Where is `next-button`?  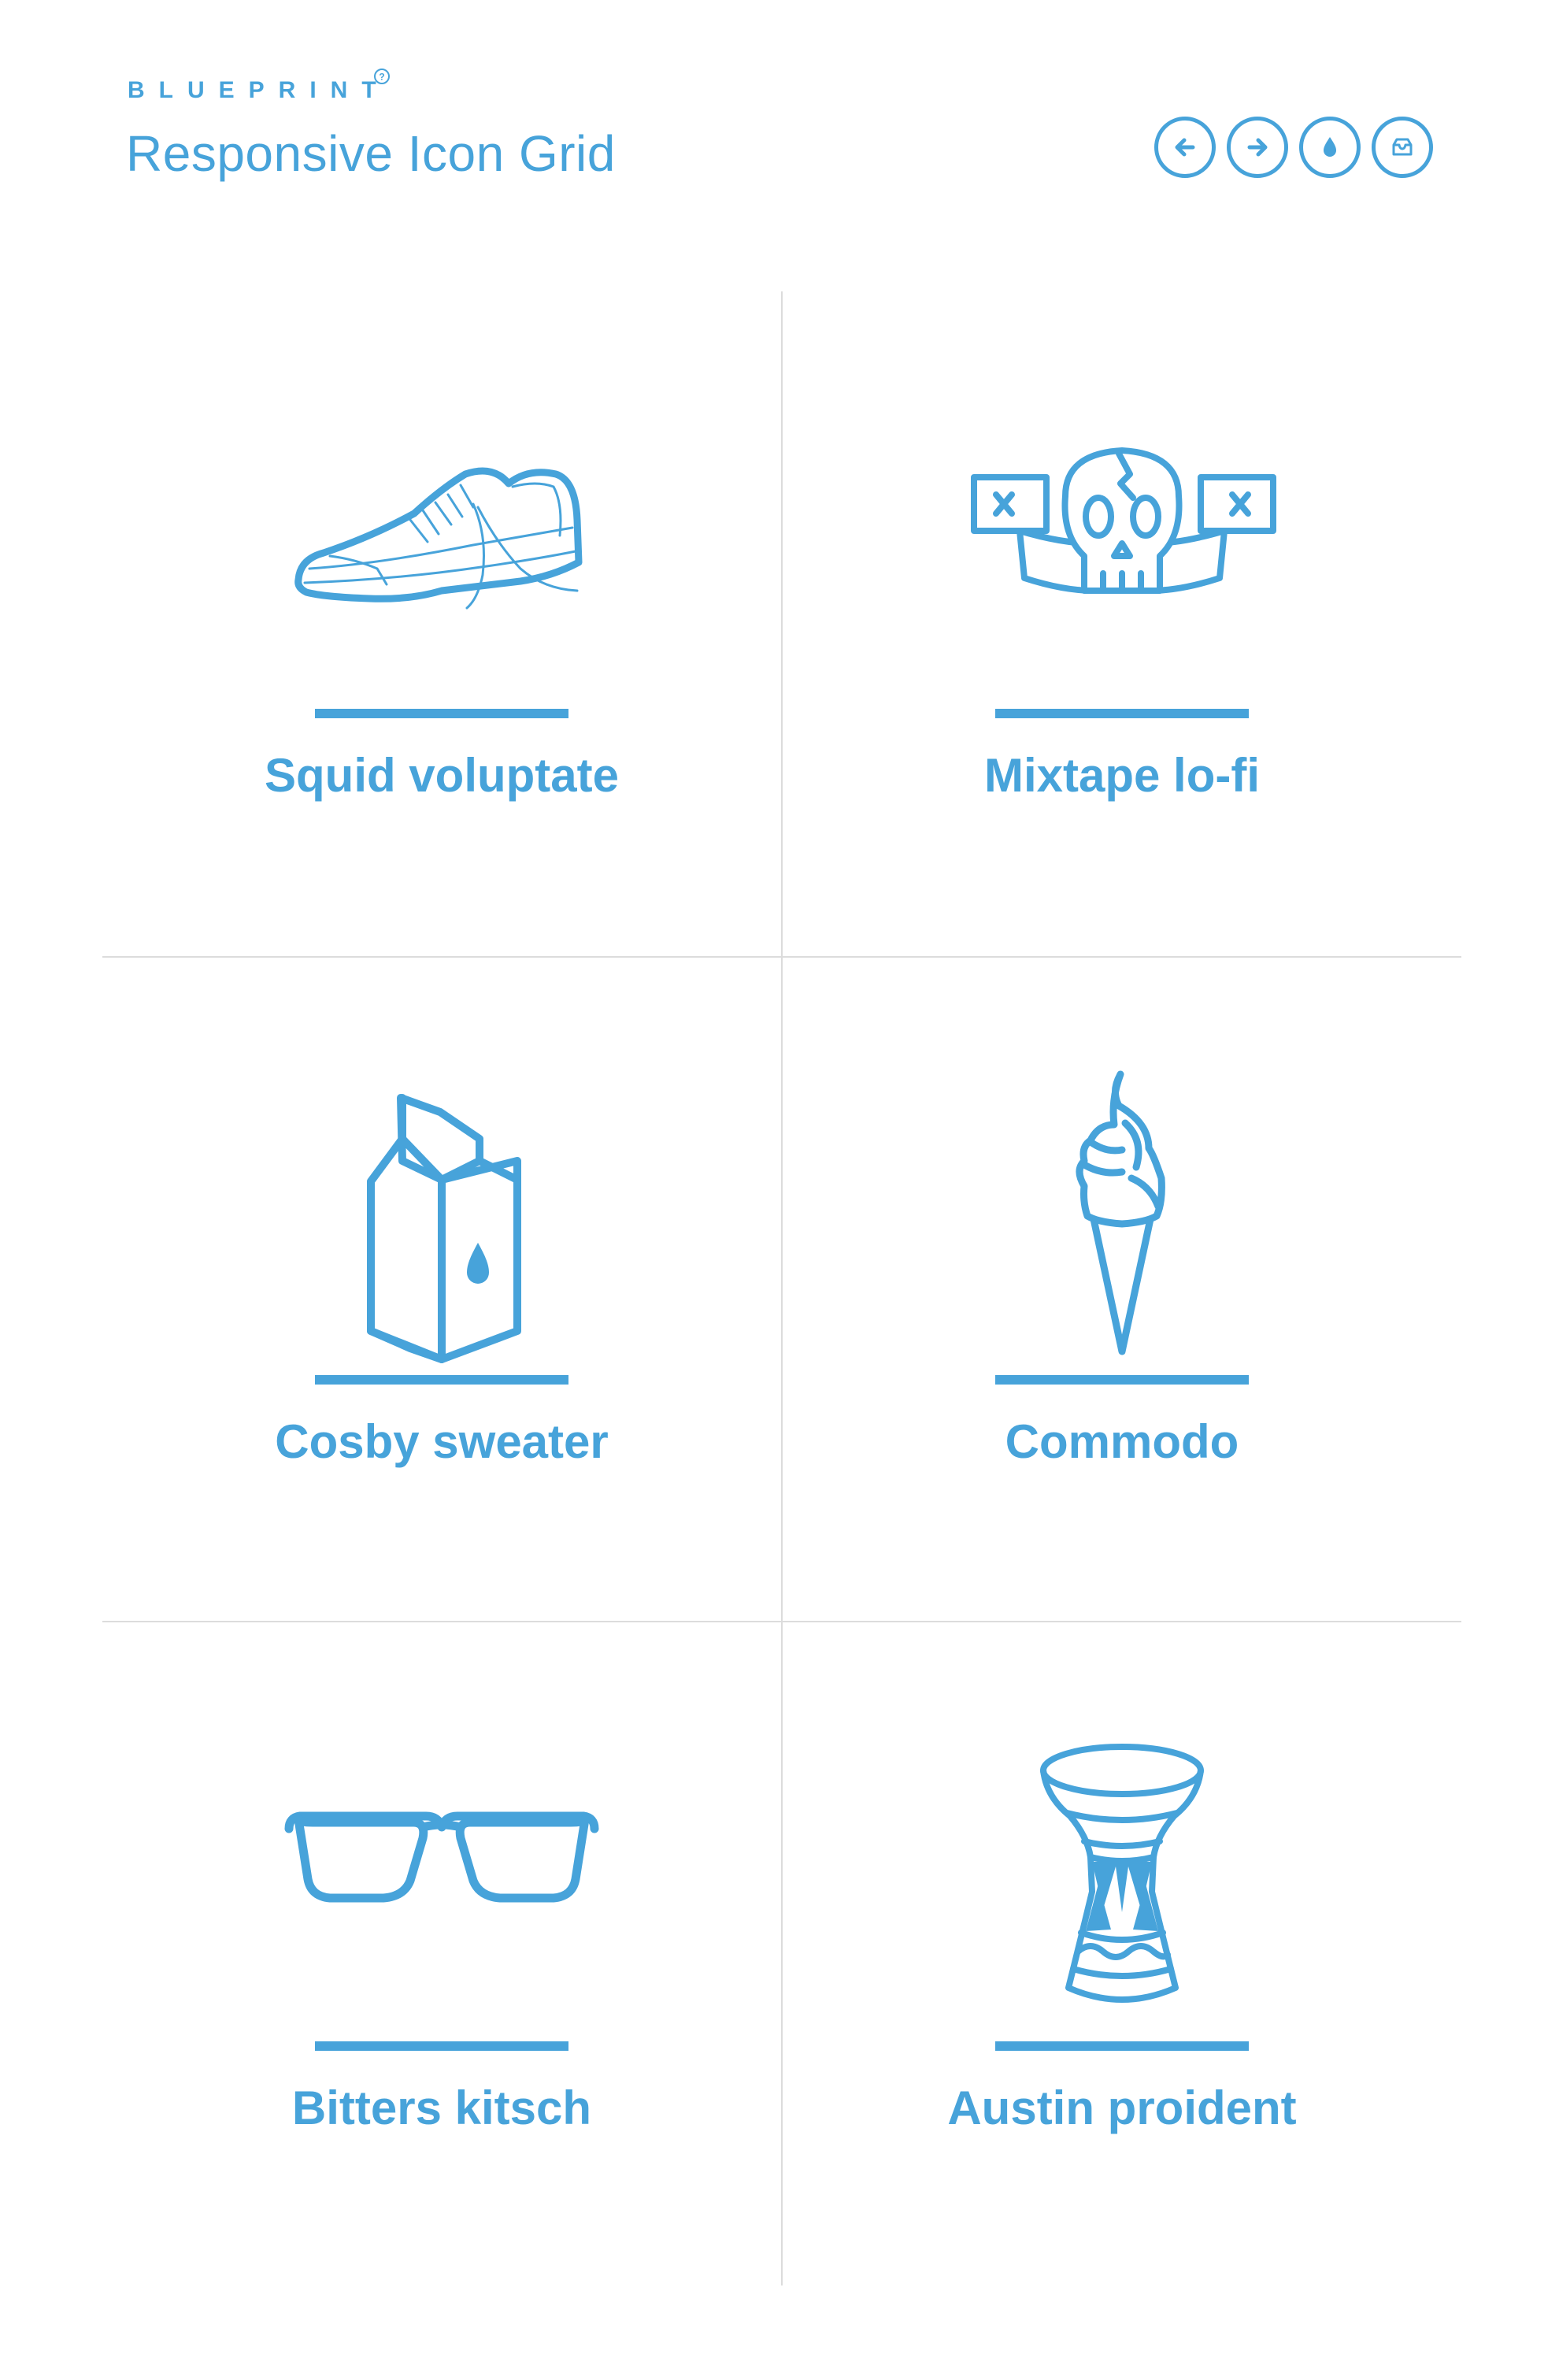 next-button is located at coordinates (1257, 147).